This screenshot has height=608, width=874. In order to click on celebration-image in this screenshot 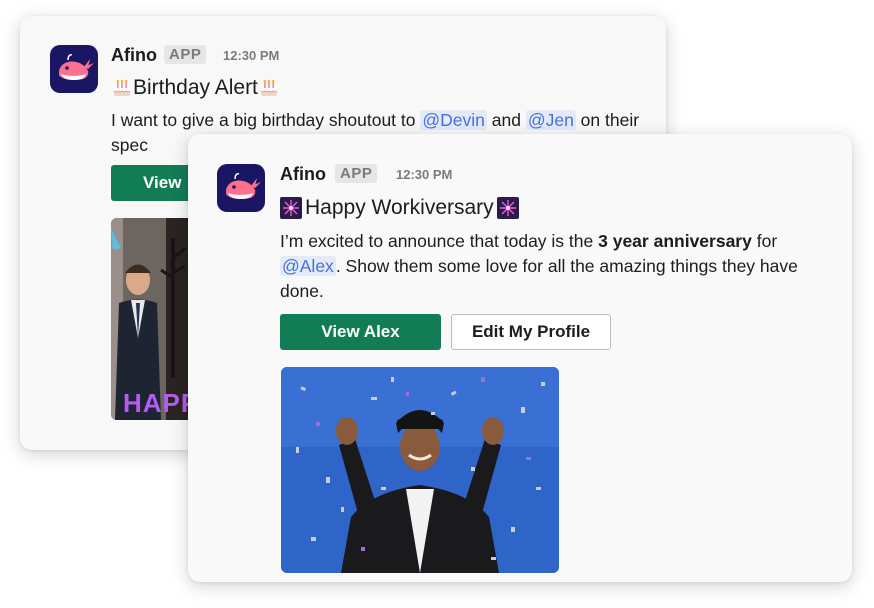, I will do `click(420, 470)`.